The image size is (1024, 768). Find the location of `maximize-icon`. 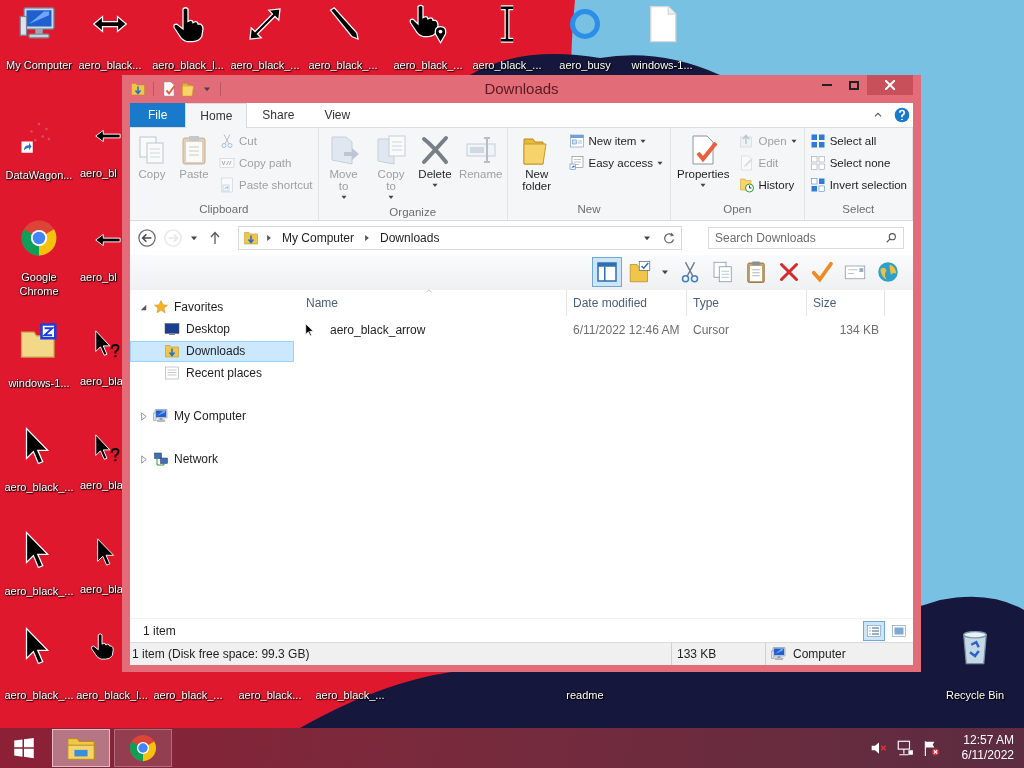

maximize-icon is located at coordinates (853, 85).